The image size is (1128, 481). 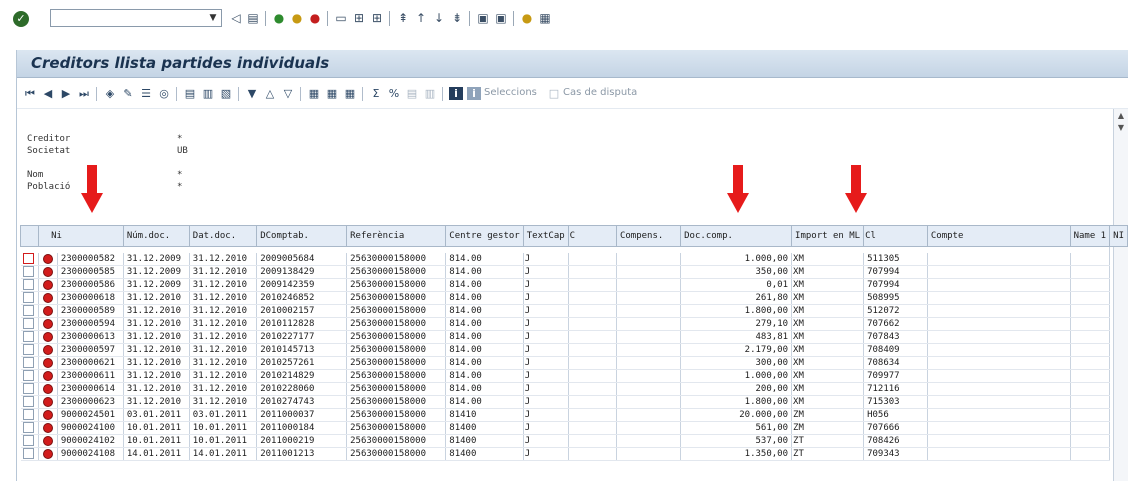 I want to click on cell-num-doc: 2300000597, so click(x=90, y=350).